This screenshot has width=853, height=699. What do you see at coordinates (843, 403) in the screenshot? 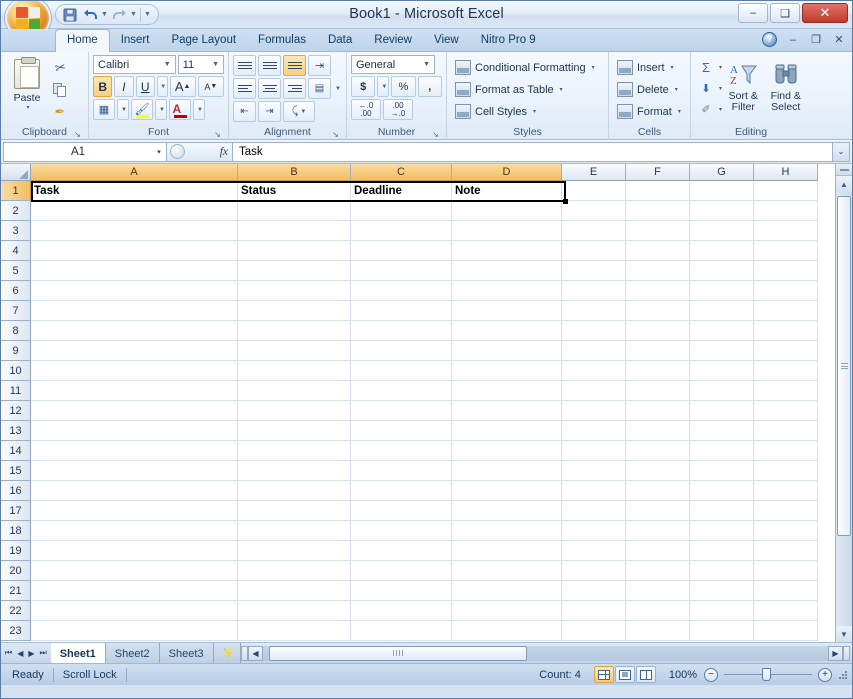
I see `vertical-scrollbar: ▲ ▼` at bounding box center [843, 403].